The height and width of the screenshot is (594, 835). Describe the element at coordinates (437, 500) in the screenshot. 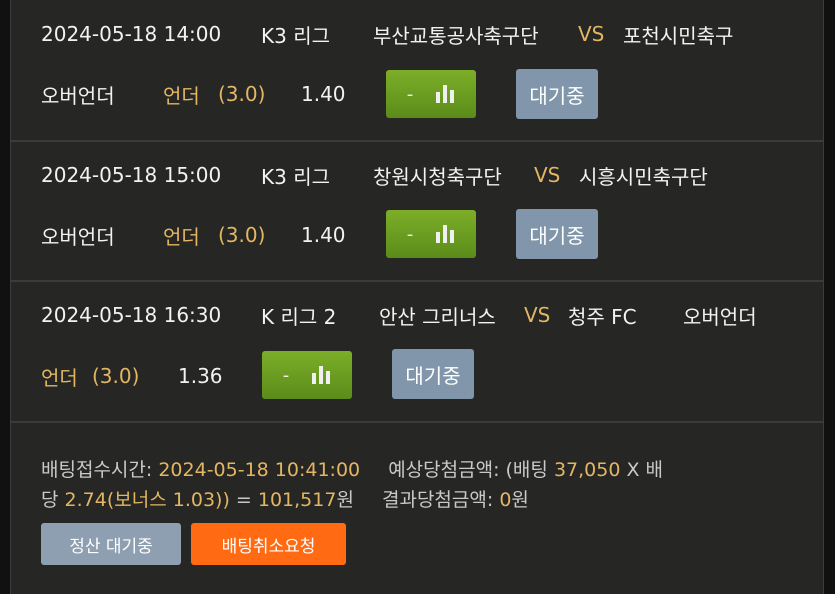

I see `result-payout-label: 결과당첨금액:` at that location.